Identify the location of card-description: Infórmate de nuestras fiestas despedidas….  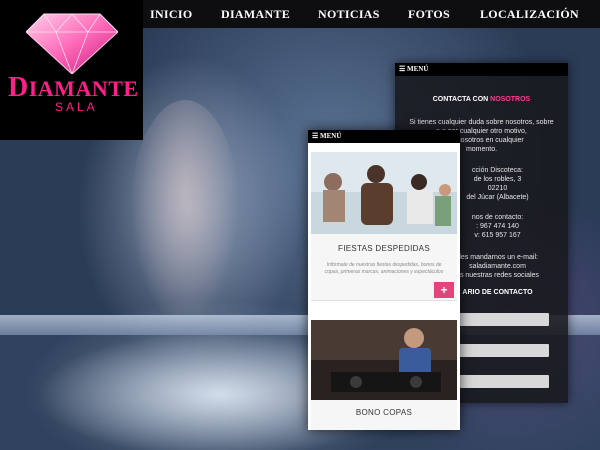
(384, 268).